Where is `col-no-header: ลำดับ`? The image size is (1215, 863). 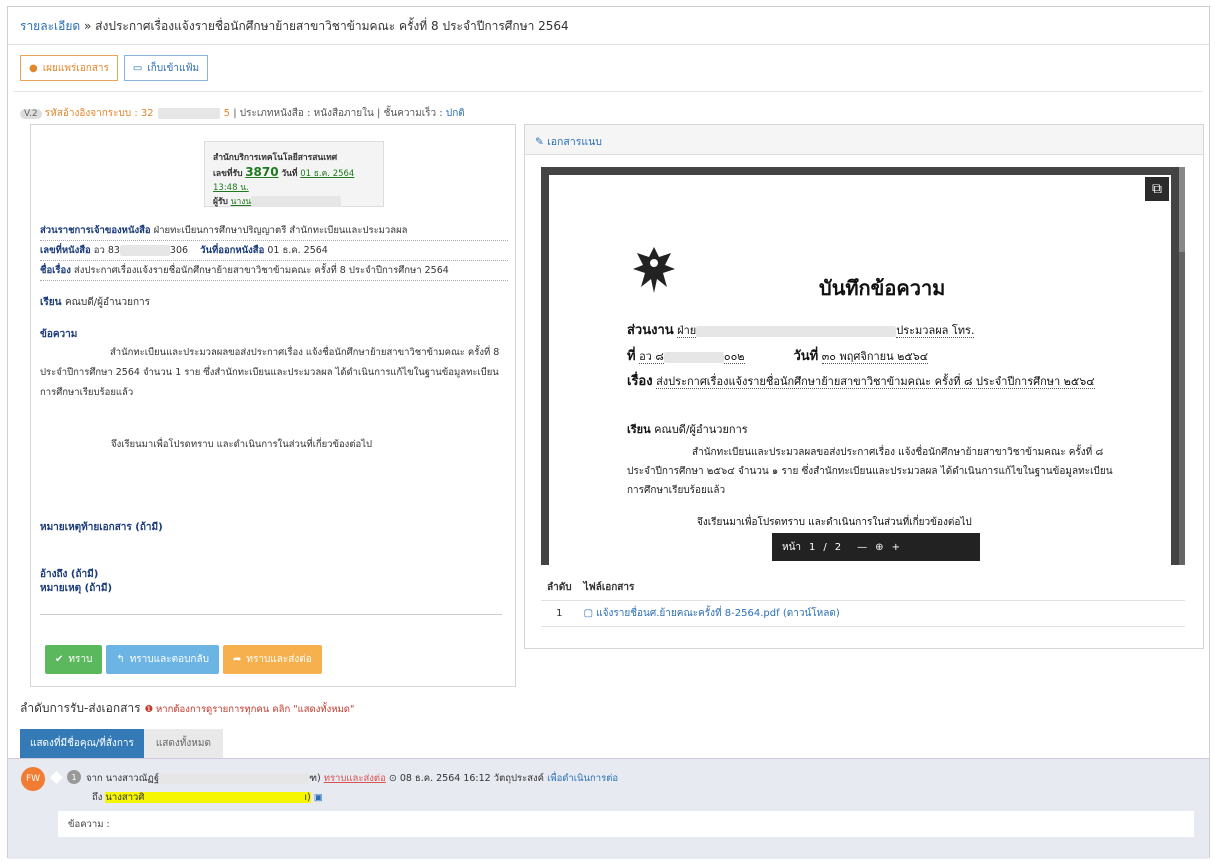
col-no-header: ลำดับ is located at coordinates (559, 588).